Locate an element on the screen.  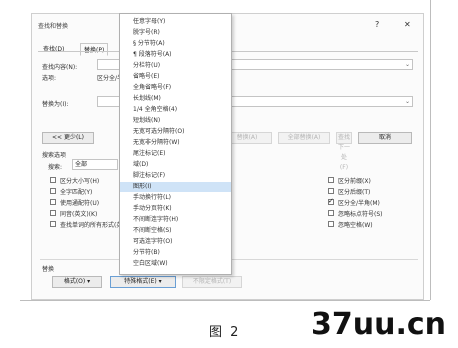
menu-item: 无宽可选分隔符(O) is located at coordinates (175, 132).